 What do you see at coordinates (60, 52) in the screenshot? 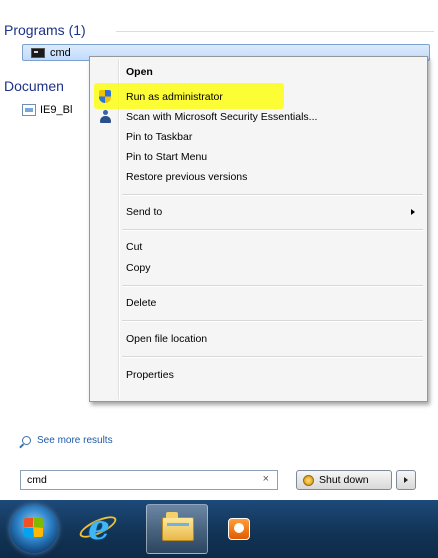
I see `program-result-label: cmd` at bounding box center [60, 52].